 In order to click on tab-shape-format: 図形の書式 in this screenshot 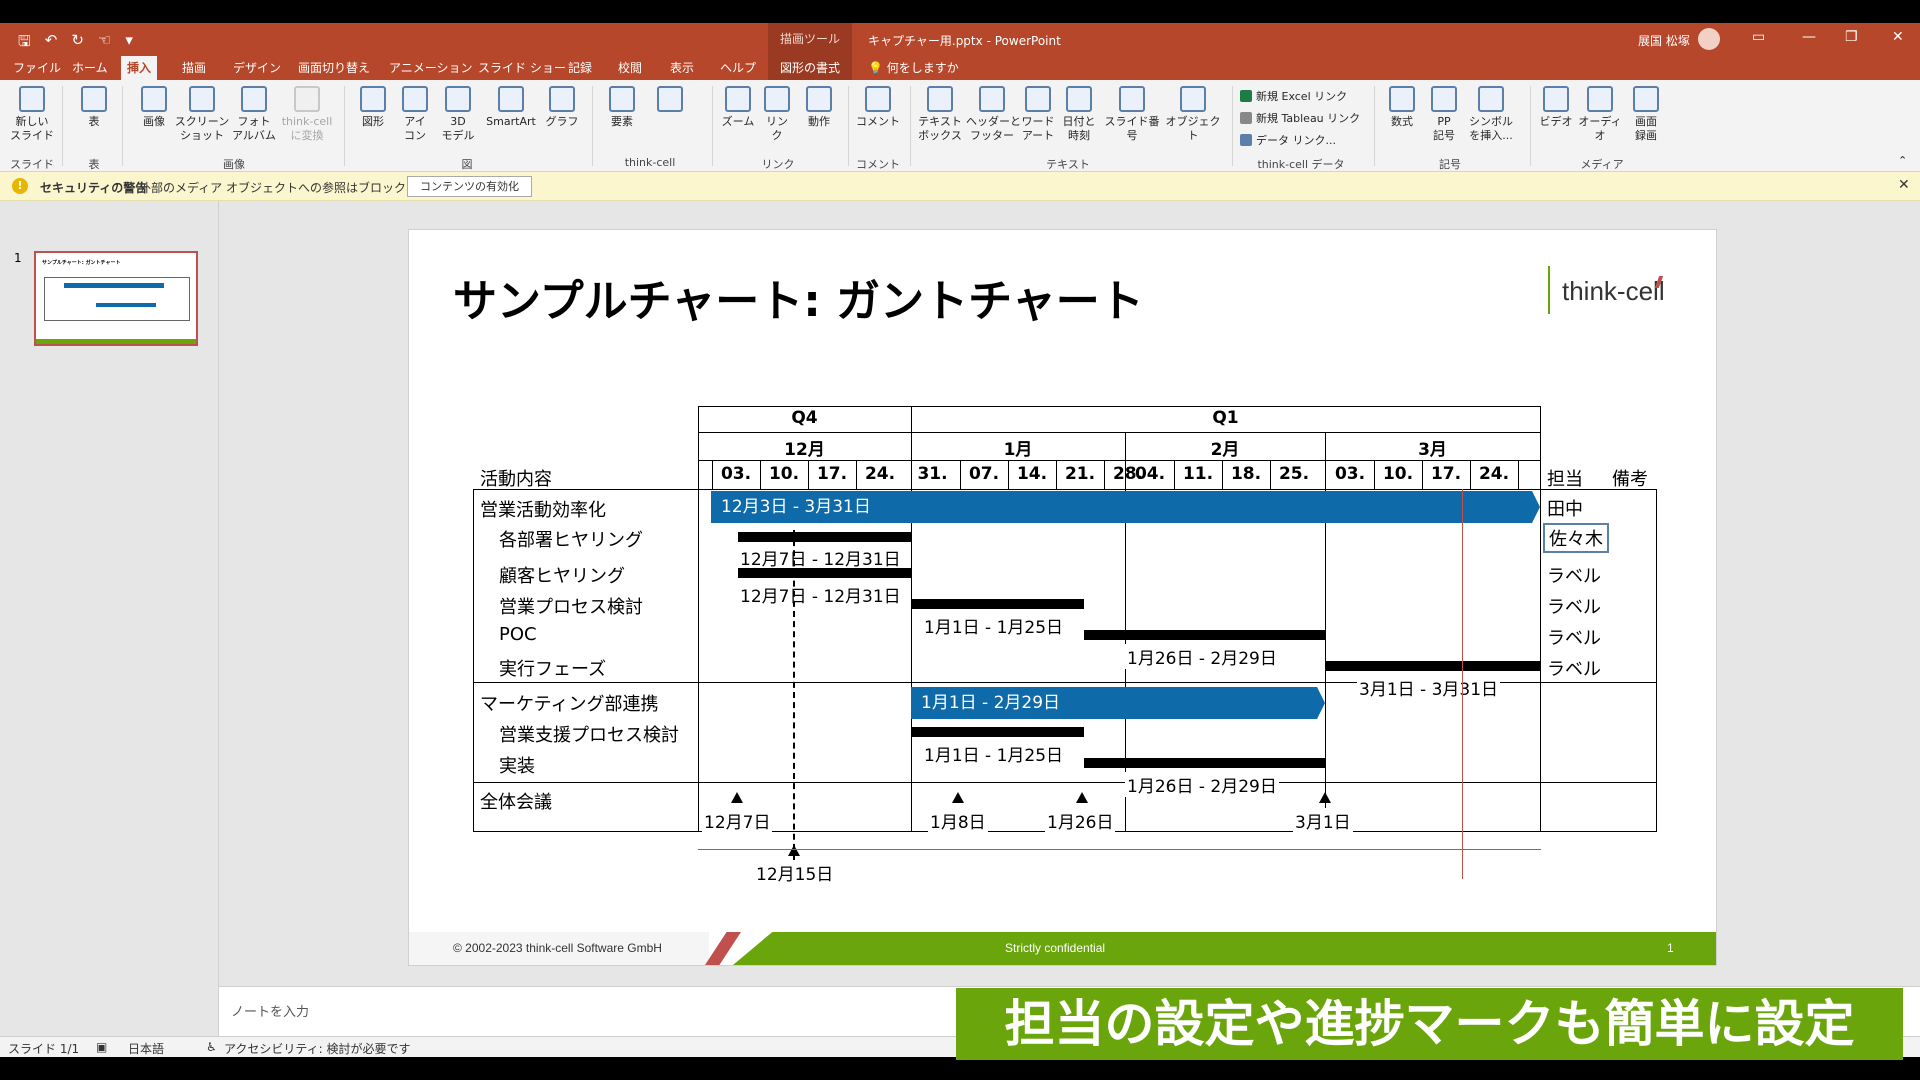, I will do `click(810, 68)`.